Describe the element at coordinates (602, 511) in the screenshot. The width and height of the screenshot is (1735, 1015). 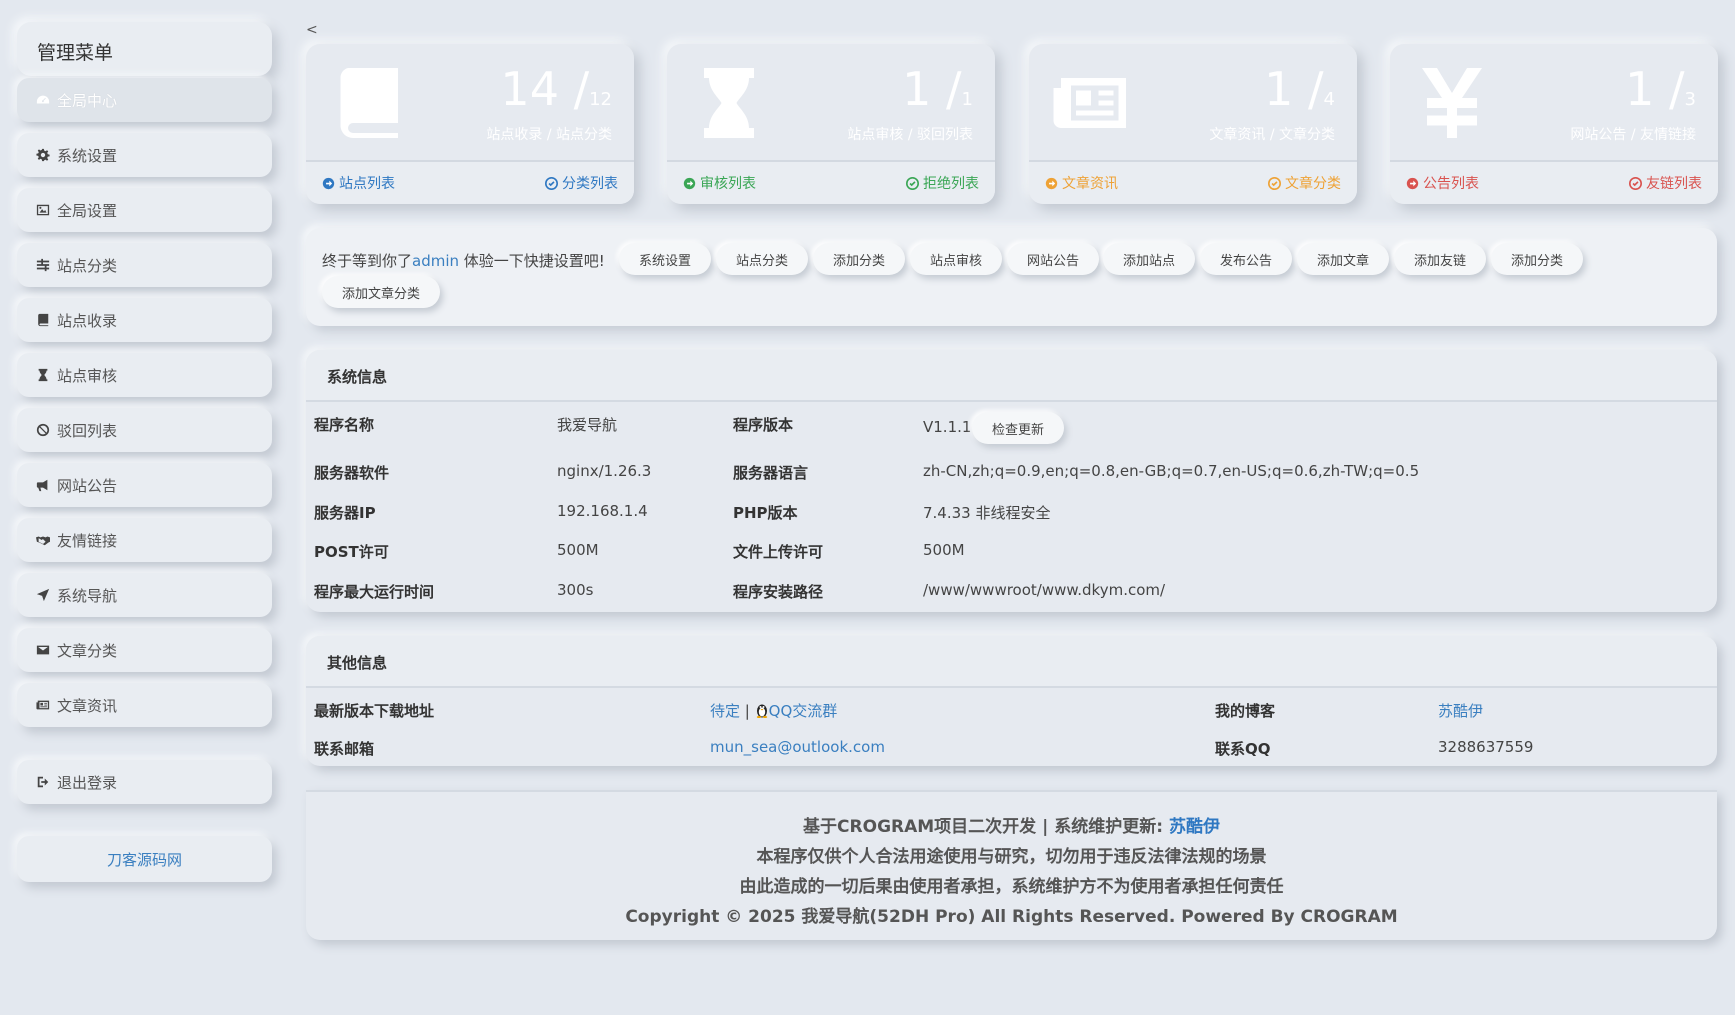
I see `info-value: 192.168.1.4` at that location.